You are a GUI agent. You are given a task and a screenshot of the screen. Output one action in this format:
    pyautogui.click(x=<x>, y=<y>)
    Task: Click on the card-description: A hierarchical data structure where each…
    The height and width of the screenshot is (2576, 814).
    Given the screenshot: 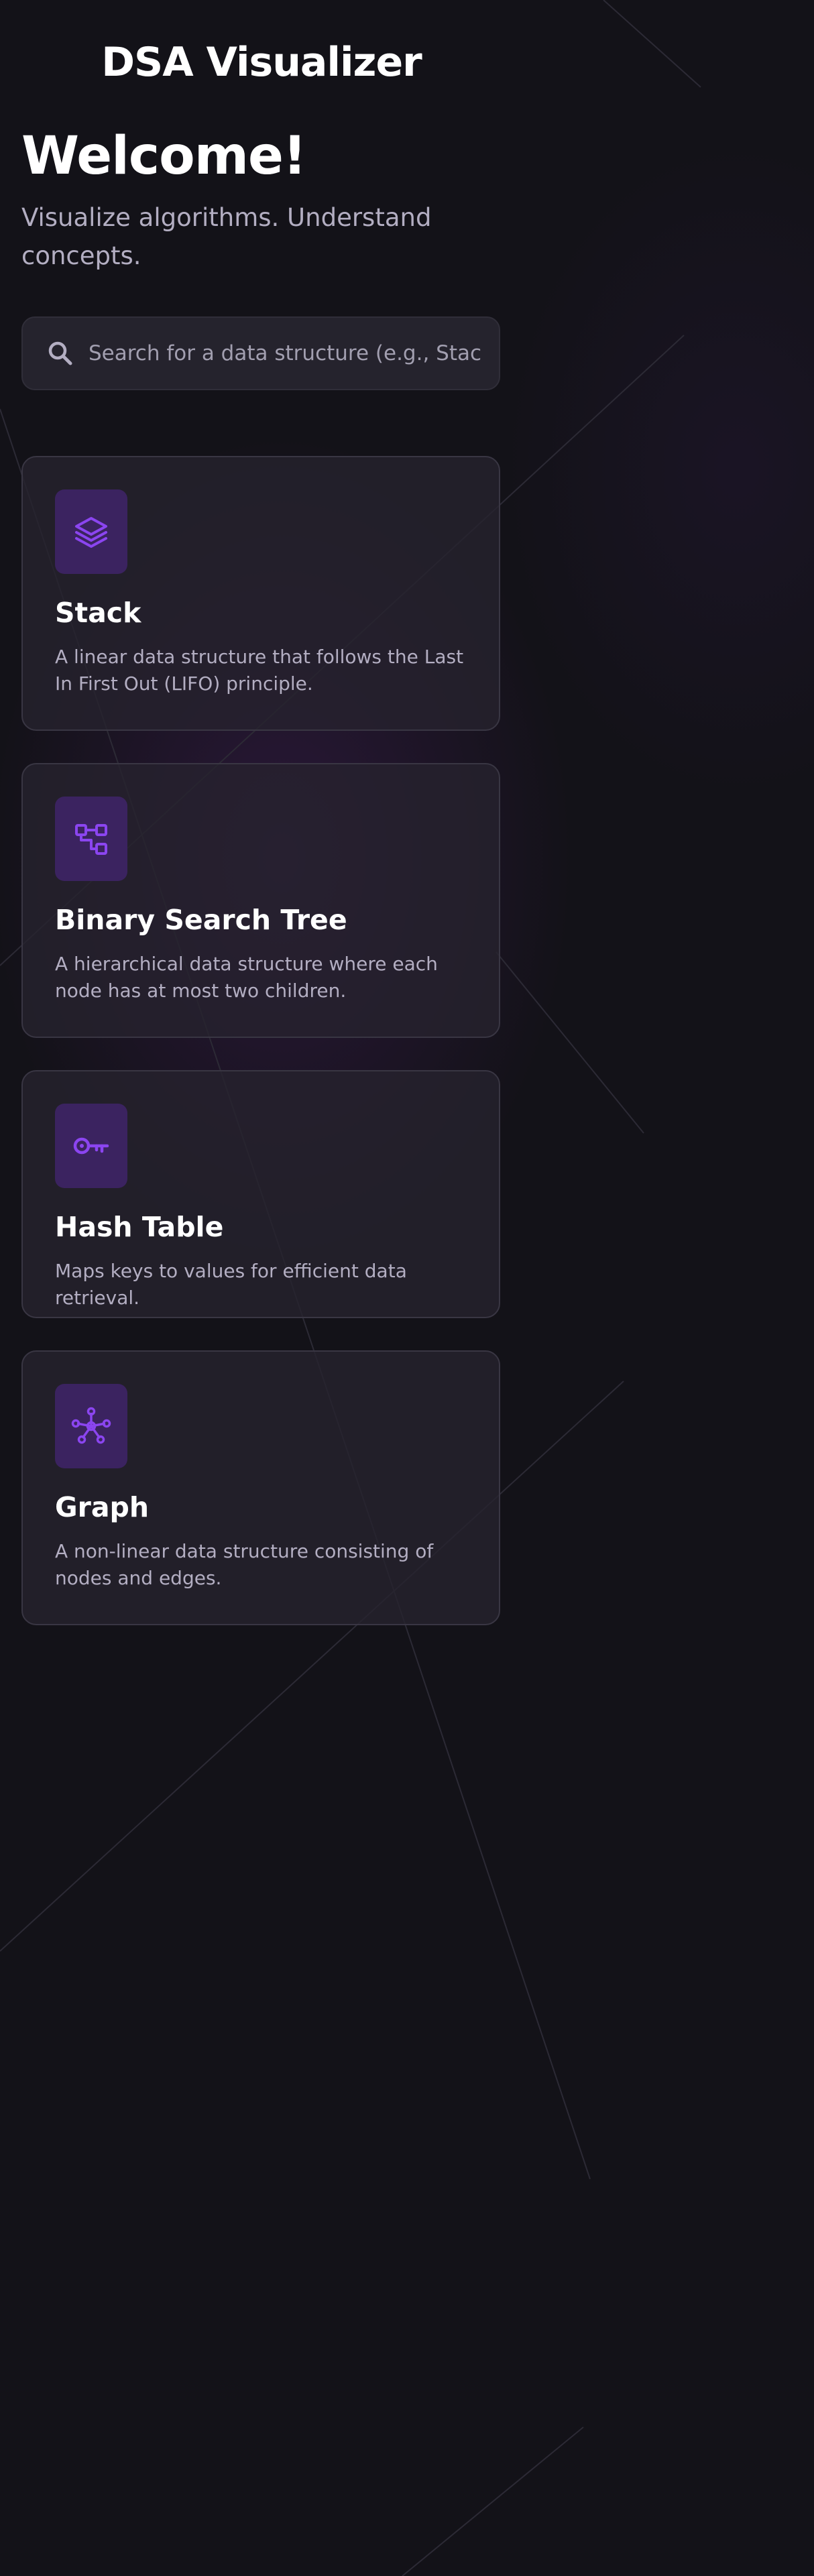 What is the action you would take?
    pyautogui.click(x=247, y=977)
    